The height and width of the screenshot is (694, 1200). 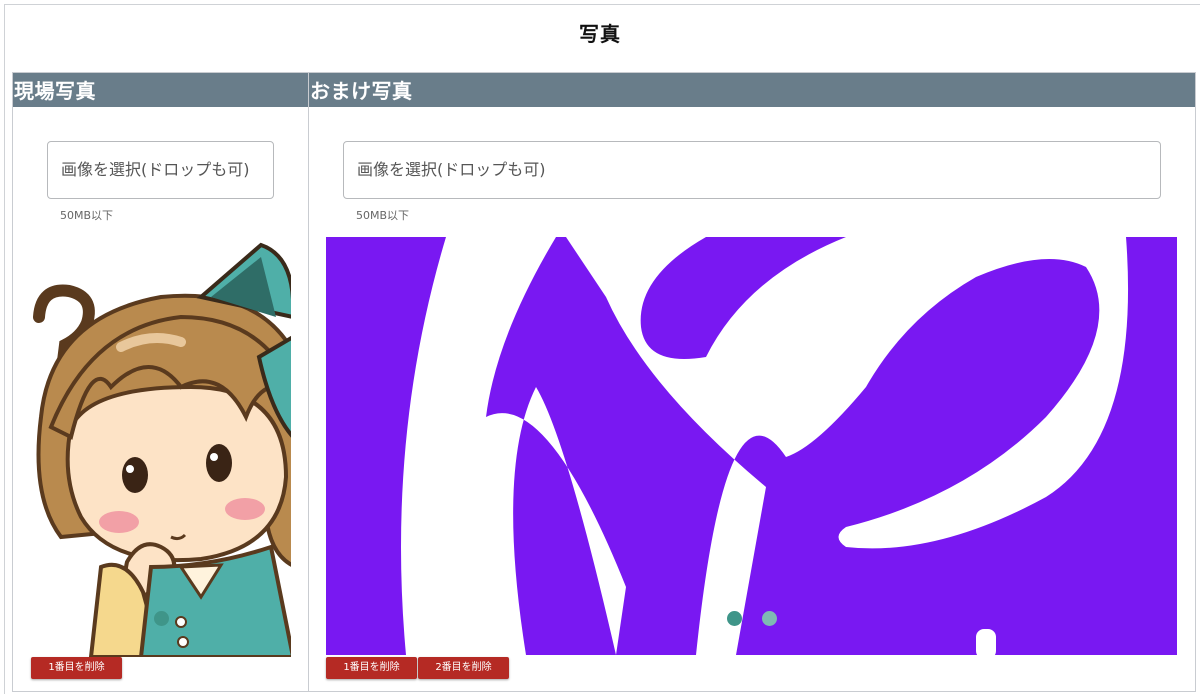 I want to click on site-photo-file-input: 画像を選択(ドロップも可), so click(x=160, y=170).